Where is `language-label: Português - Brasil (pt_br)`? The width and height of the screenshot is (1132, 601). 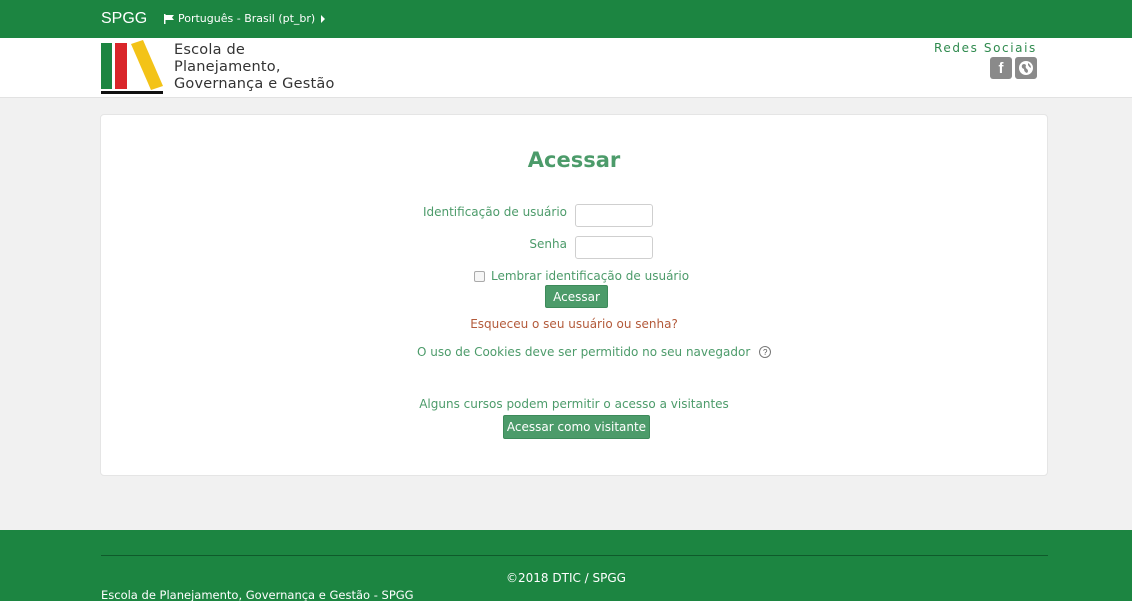 language-label: Português - Brasil (pt_br) is located at coordinates (247, 18).